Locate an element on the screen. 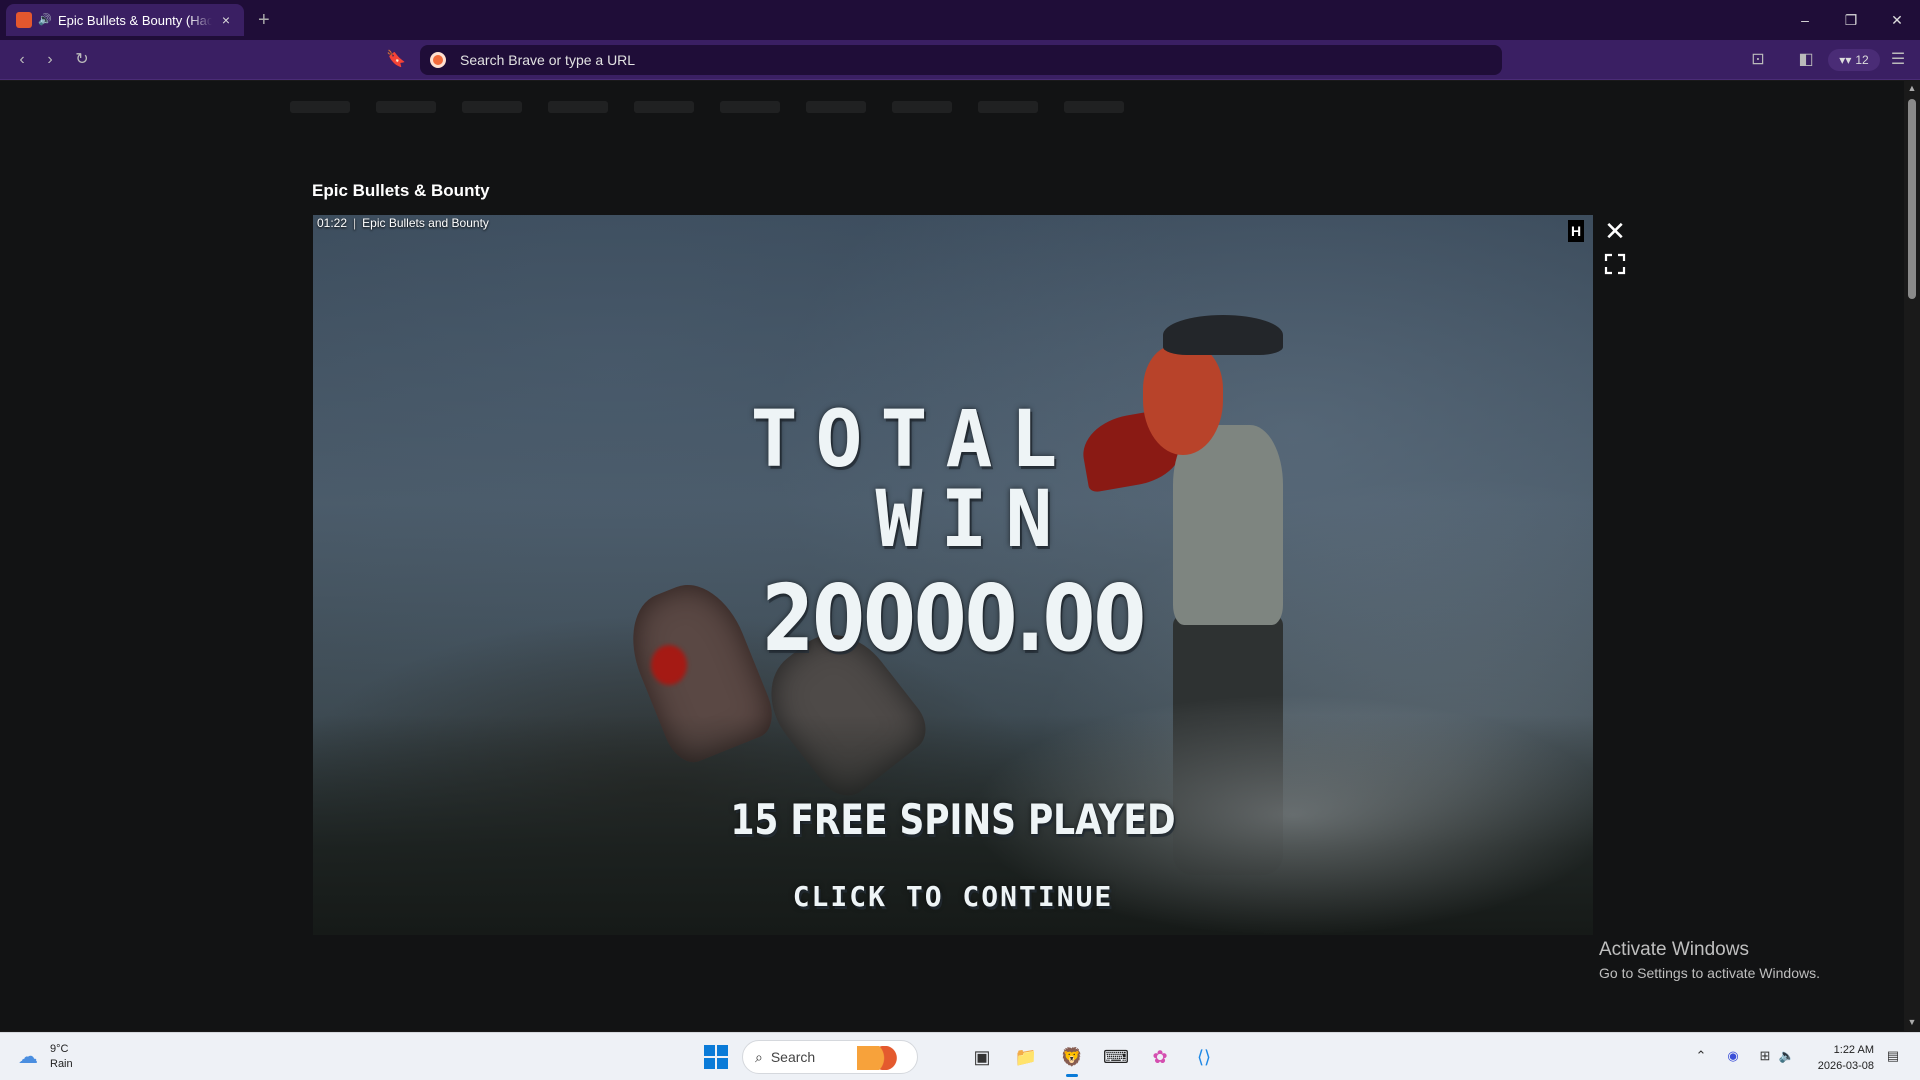 The height and width of the screenshot is (1080, 1920). terminal-icon: ⌨ is located at coordinates (1116, 1057).